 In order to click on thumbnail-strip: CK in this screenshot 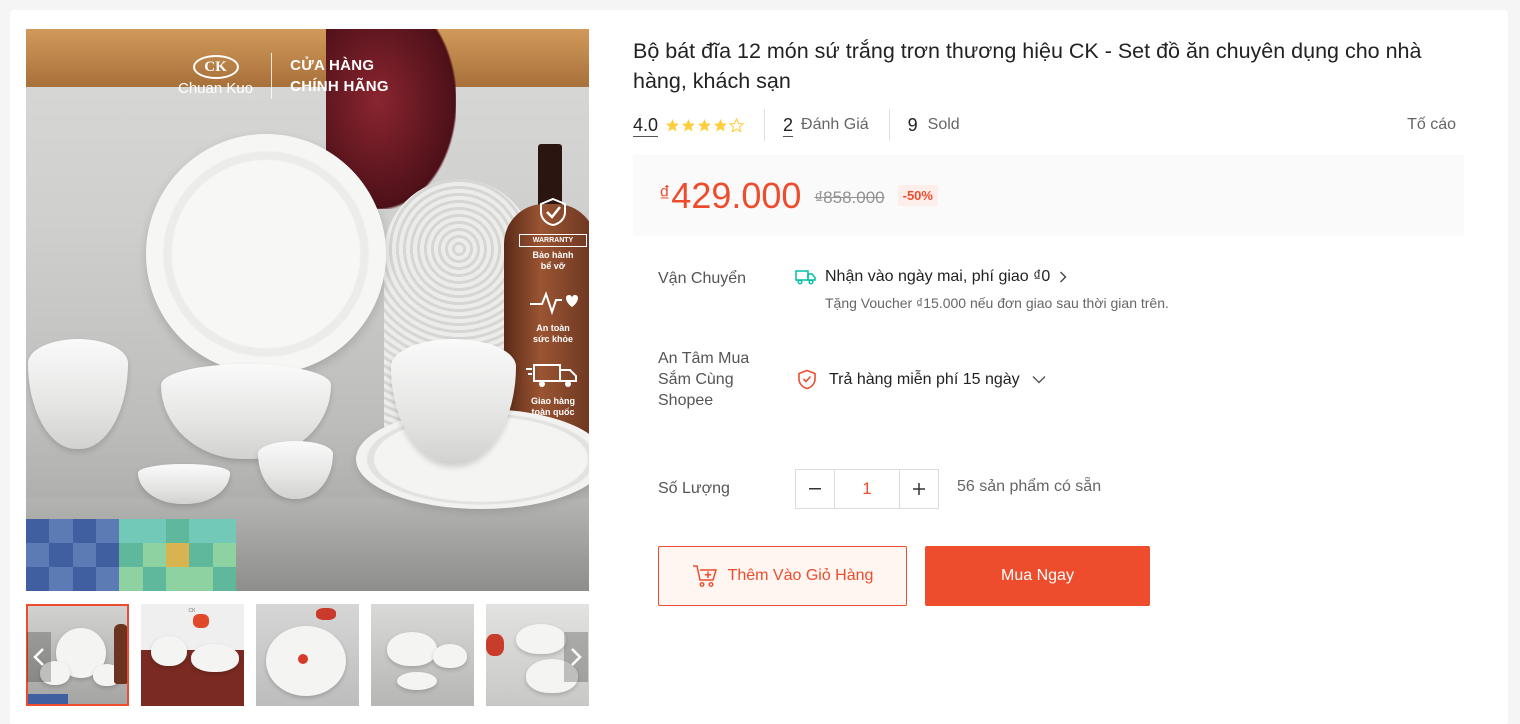, I will do `click(307, 655)`.